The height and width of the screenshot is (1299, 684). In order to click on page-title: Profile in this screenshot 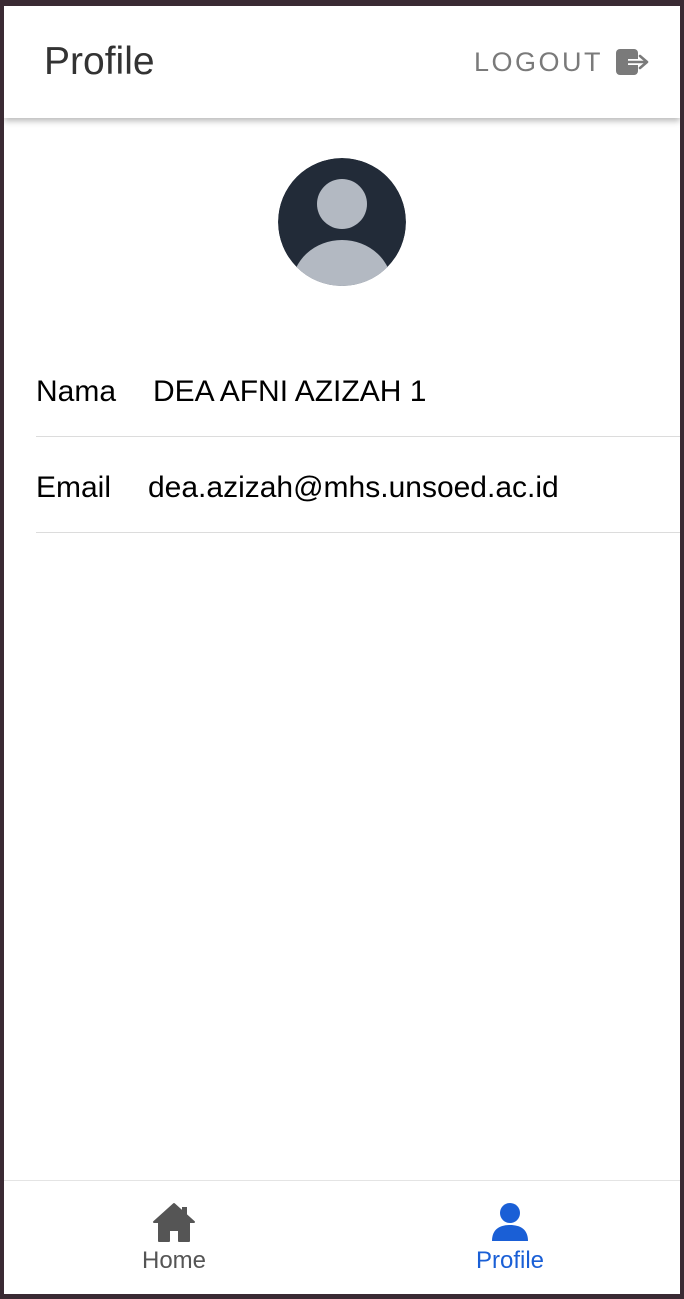, I will do `click(99, 61)`.